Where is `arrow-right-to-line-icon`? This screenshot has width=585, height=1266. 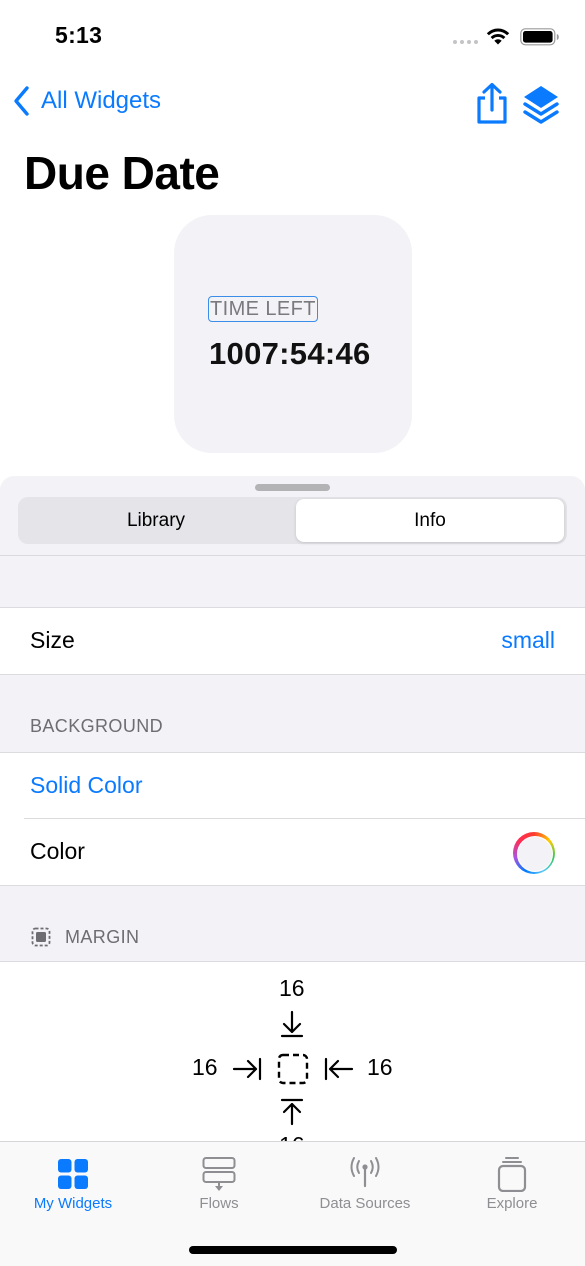
arrow-right-to-line-icon is located at coordinates (247, 1069).